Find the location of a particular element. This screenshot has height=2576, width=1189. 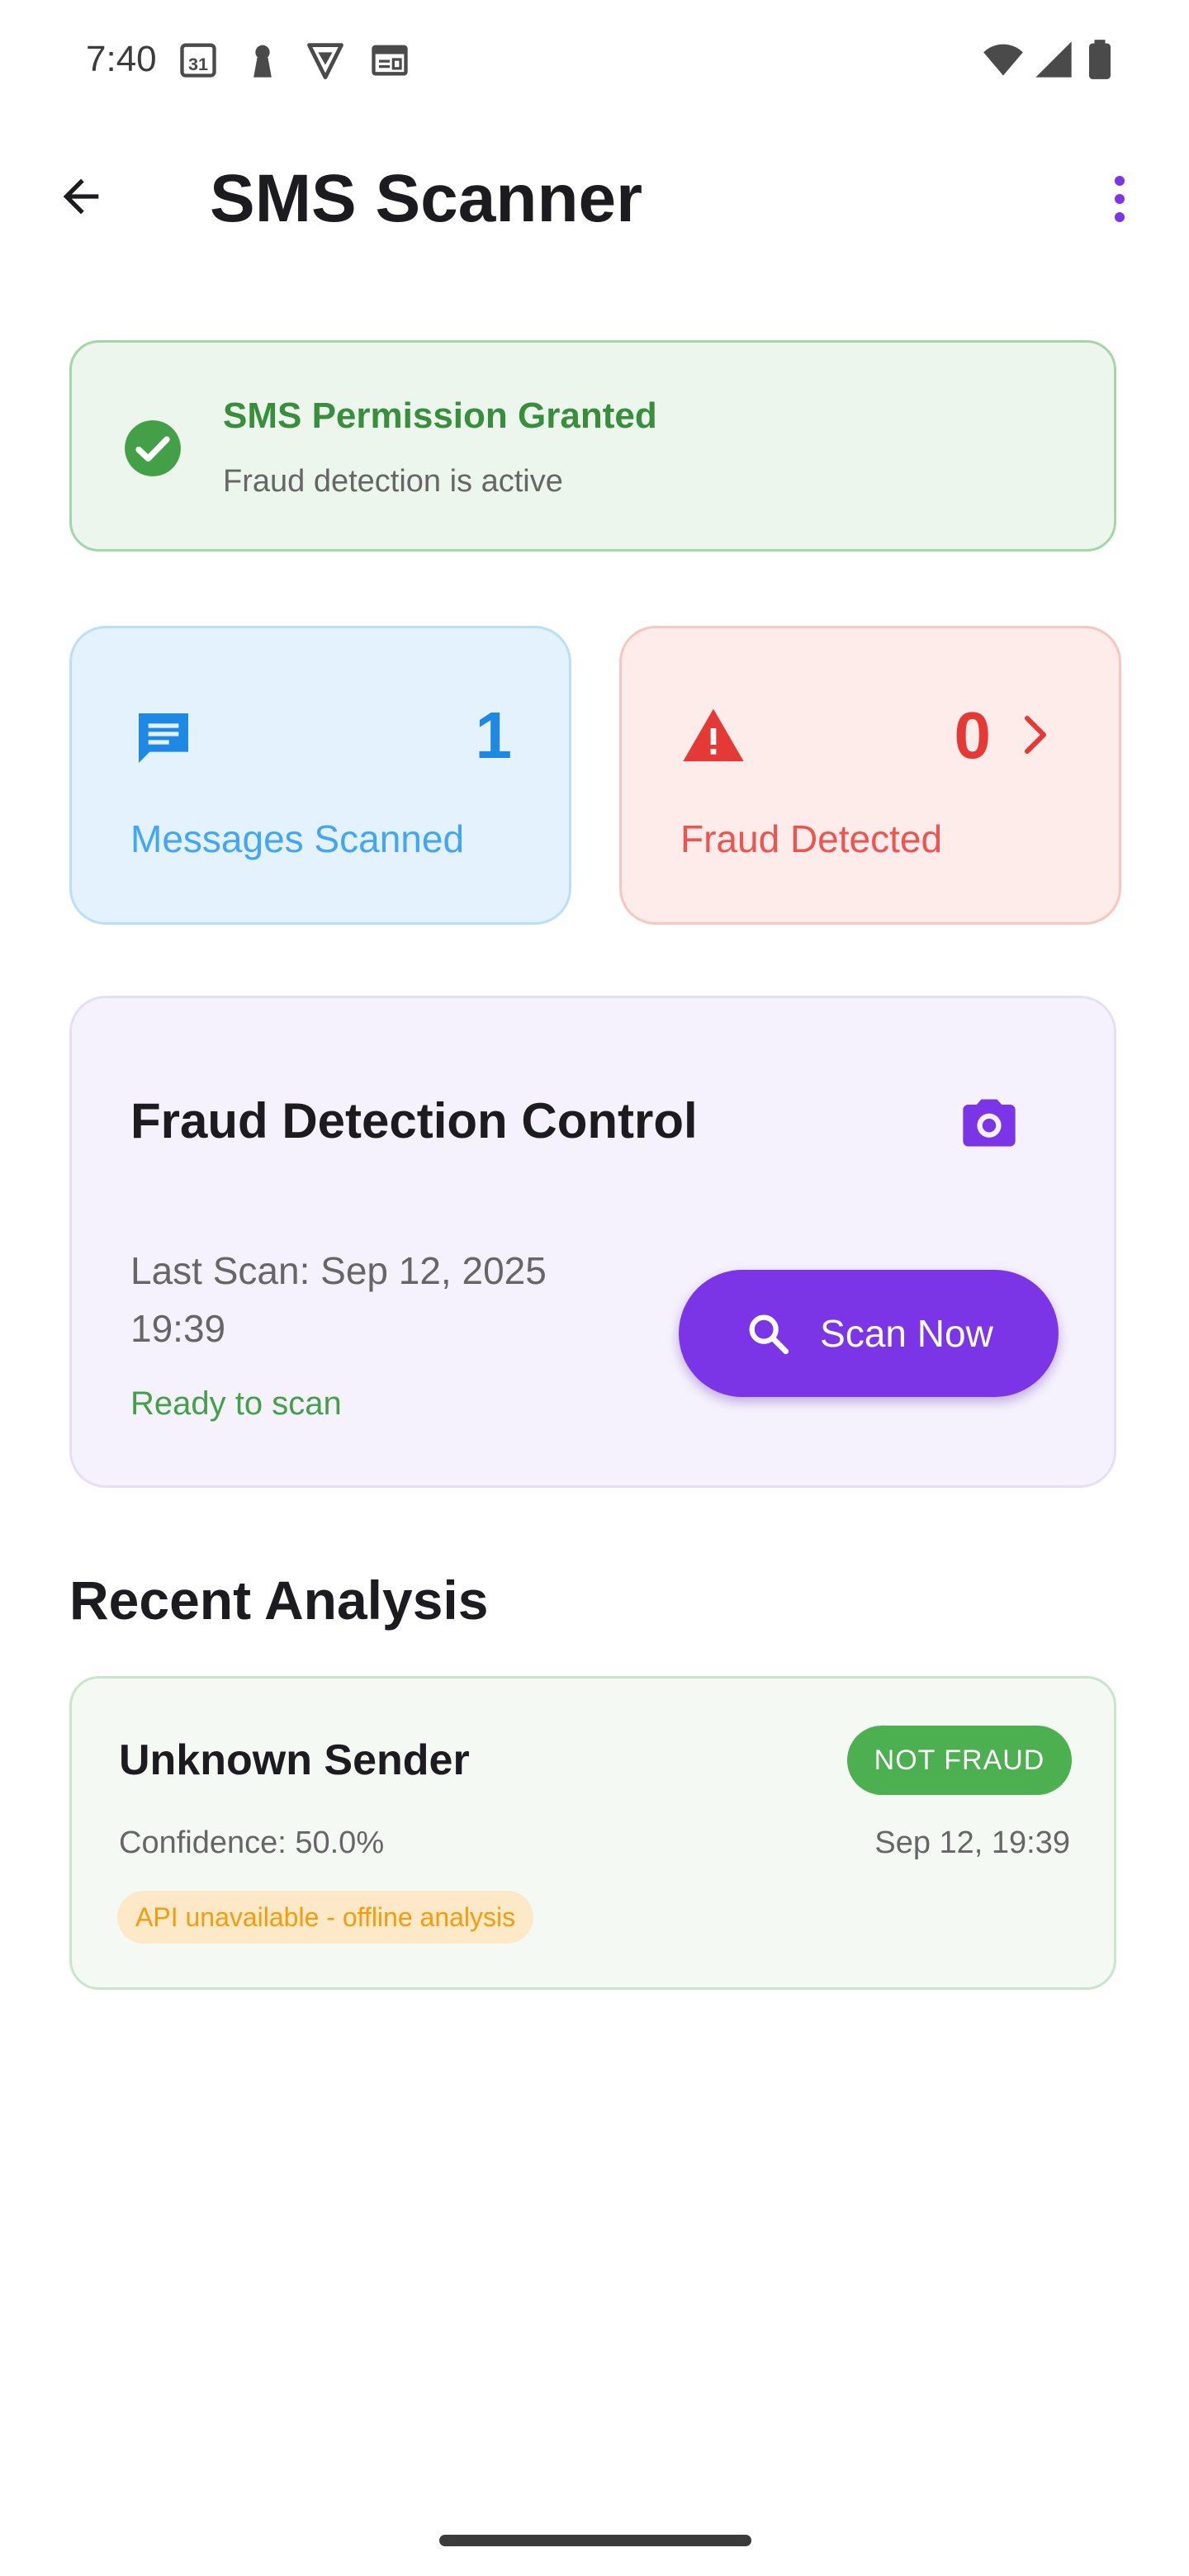

signal-icon is located at coordinates (1053, 59).